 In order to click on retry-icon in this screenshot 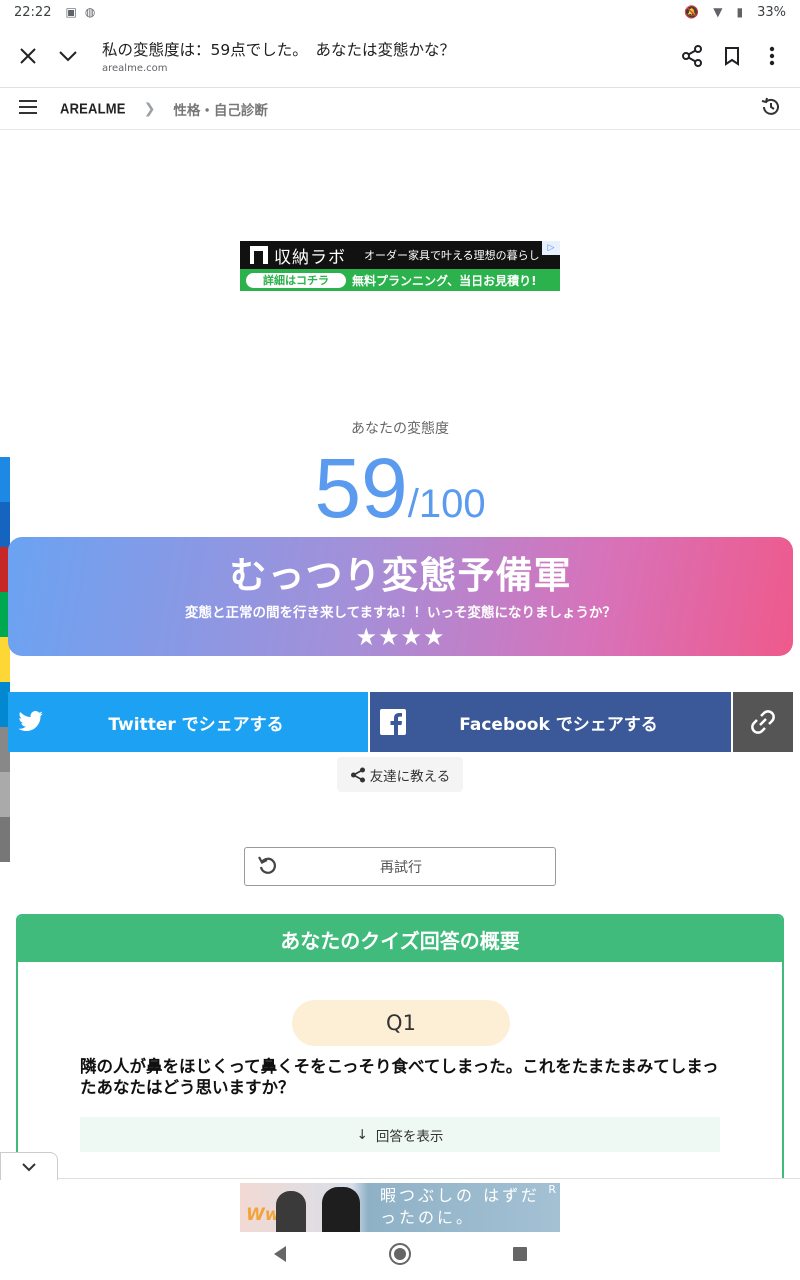, I will do `click(269, 867)`.